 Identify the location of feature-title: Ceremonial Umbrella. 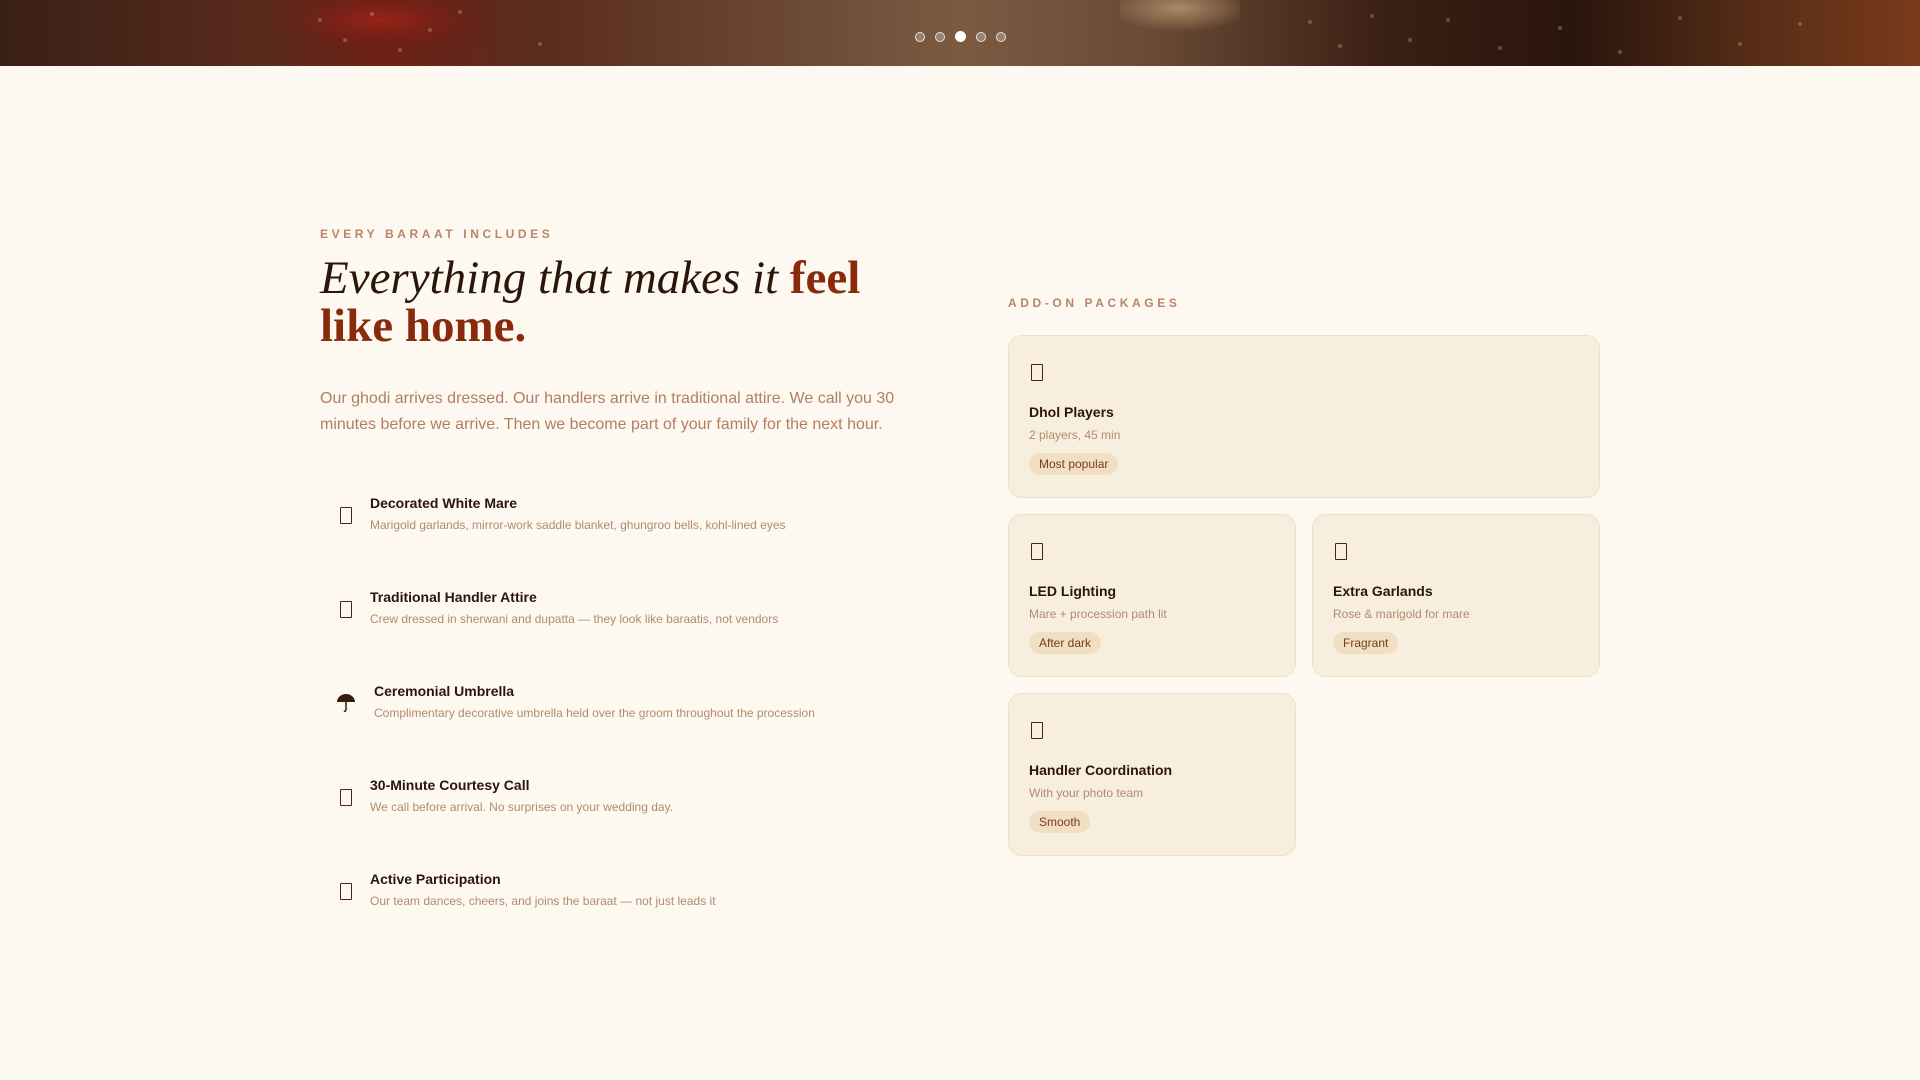
(444, 691).